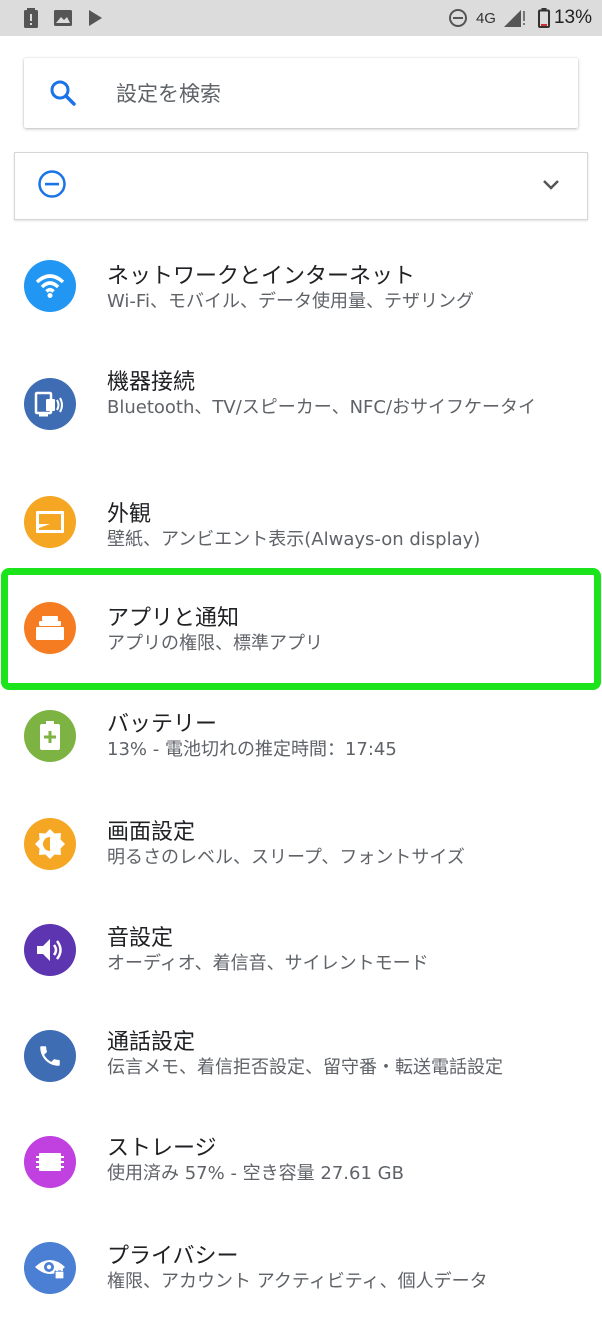  Describe the element at coordinates (301, 841) in the screenshot. I see `setting-display: 画面設定 明るさのレベル、スリープ、フォントサイズ` at that location.